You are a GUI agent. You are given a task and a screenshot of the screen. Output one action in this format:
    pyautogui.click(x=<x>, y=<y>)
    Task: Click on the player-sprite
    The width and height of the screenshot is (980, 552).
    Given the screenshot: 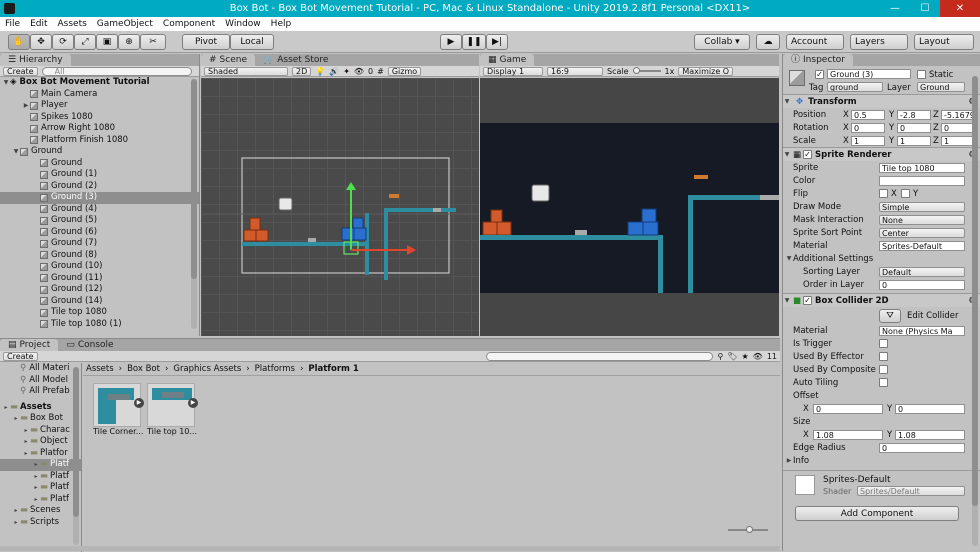 What is the action you would take?
    pyautogui.click(x=285, y=204)
    